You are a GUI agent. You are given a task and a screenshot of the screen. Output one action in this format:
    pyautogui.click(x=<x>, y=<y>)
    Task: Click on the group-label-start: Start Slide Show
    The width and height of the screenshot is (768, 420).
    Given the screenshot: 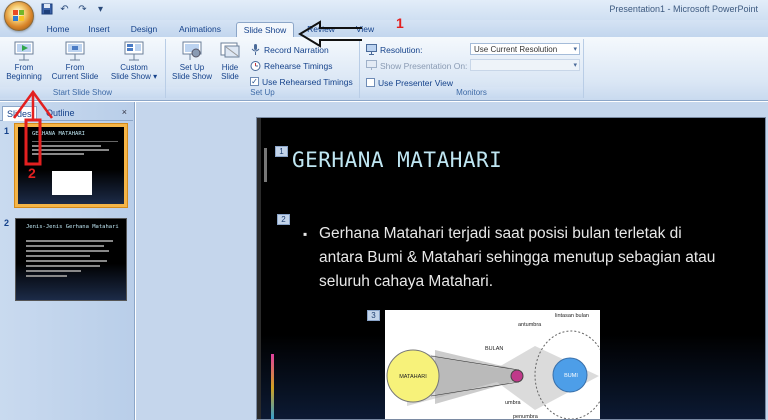 What is the action you would take?
    pyautogui.click(x=82, y=92)
    